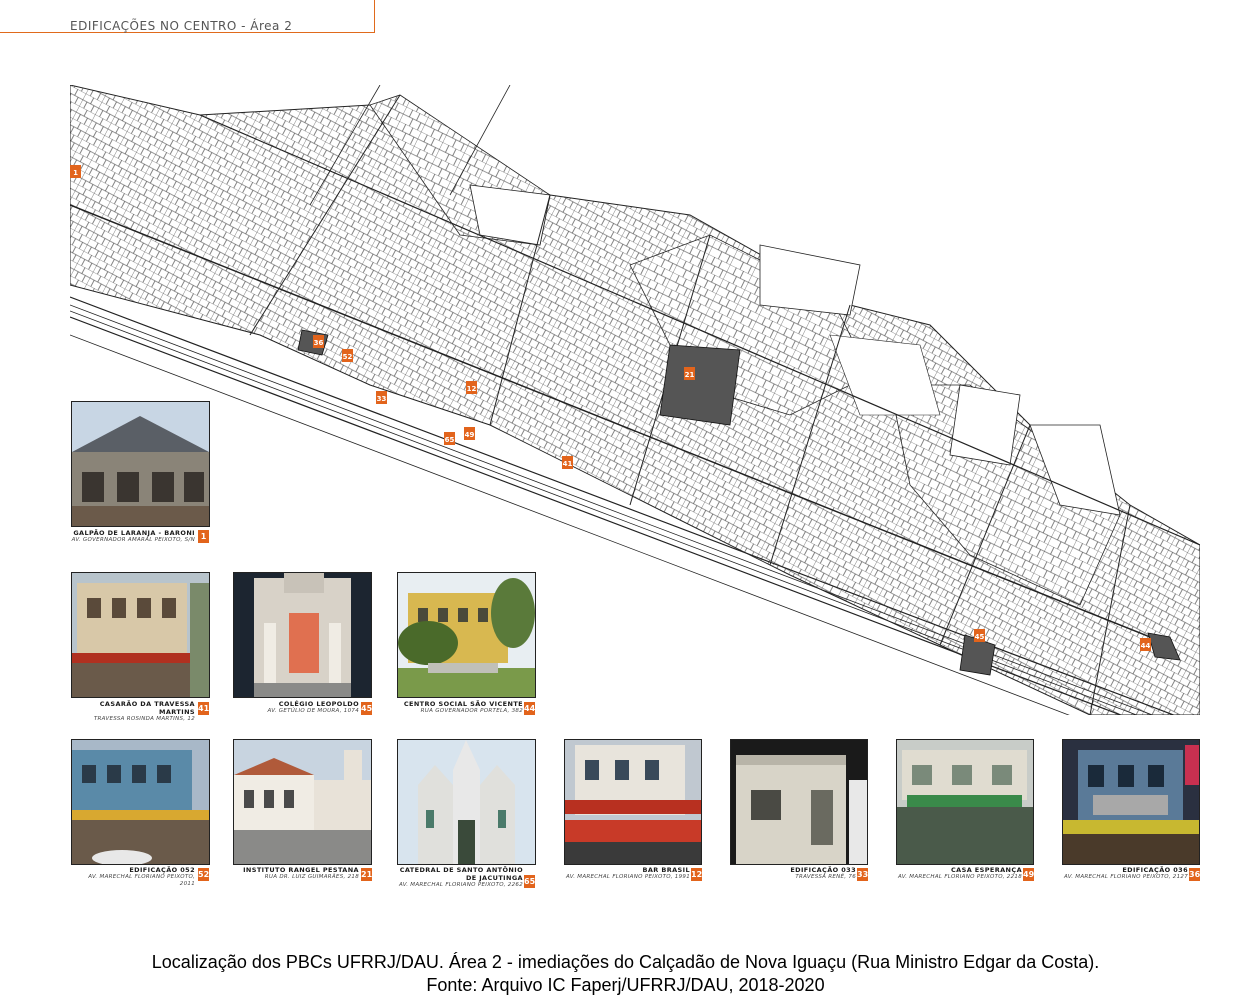  Describe the element at coordinates (460, 885) in the screenshot. I see `building-address: AV. MARECHAL FLORIANO PEIXOTO, 2262` at that location.